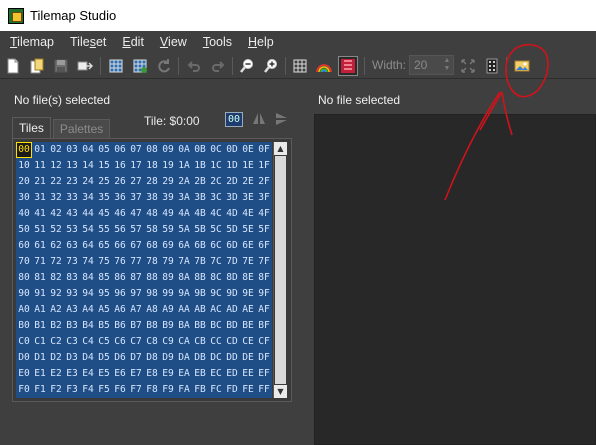  What do you see at coordinates (152, 150) in the screenshot?
I see `tile-cell: 08` at bounding box center [152, 150].